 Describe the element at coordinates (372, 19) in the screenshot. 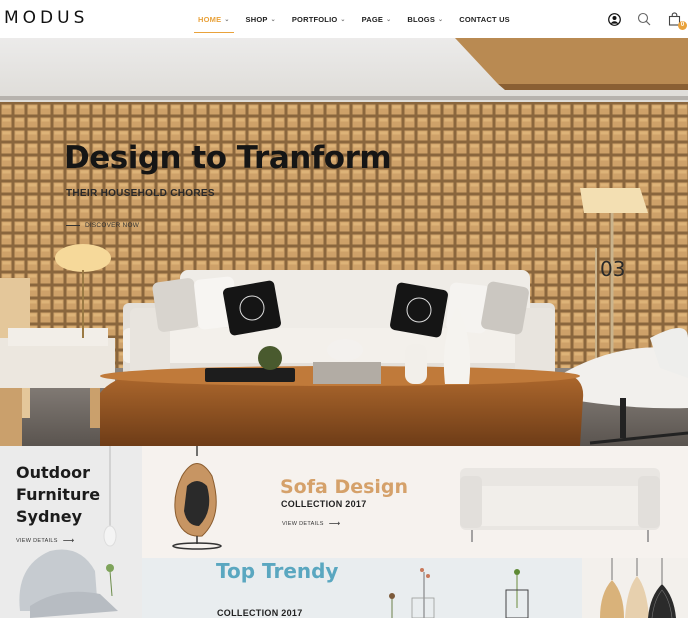

I see `nav-label: PAGE` at that location.